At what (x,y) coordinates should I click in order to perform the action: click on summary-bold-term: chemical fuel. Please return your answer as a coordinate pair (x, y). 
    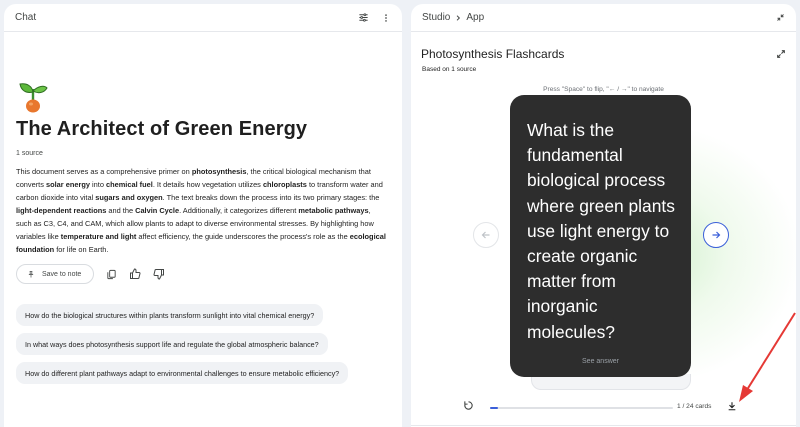
    Looking at the image, I should click on (129, 184).